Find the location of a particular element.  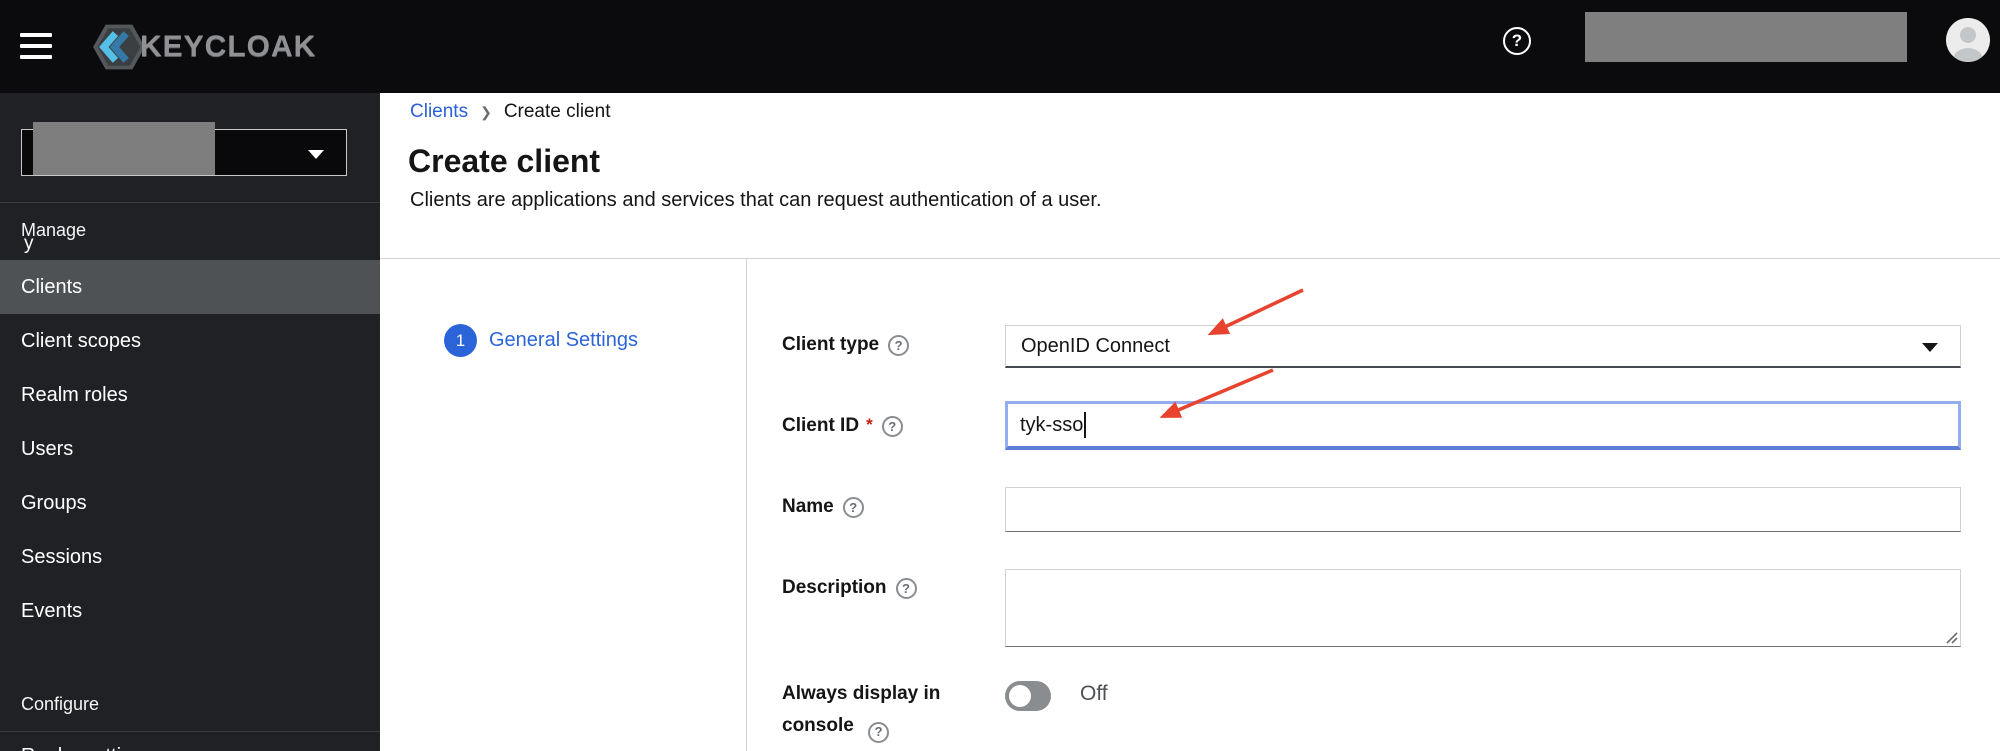

username-redaction-box is located at coordinates (1746, 37).